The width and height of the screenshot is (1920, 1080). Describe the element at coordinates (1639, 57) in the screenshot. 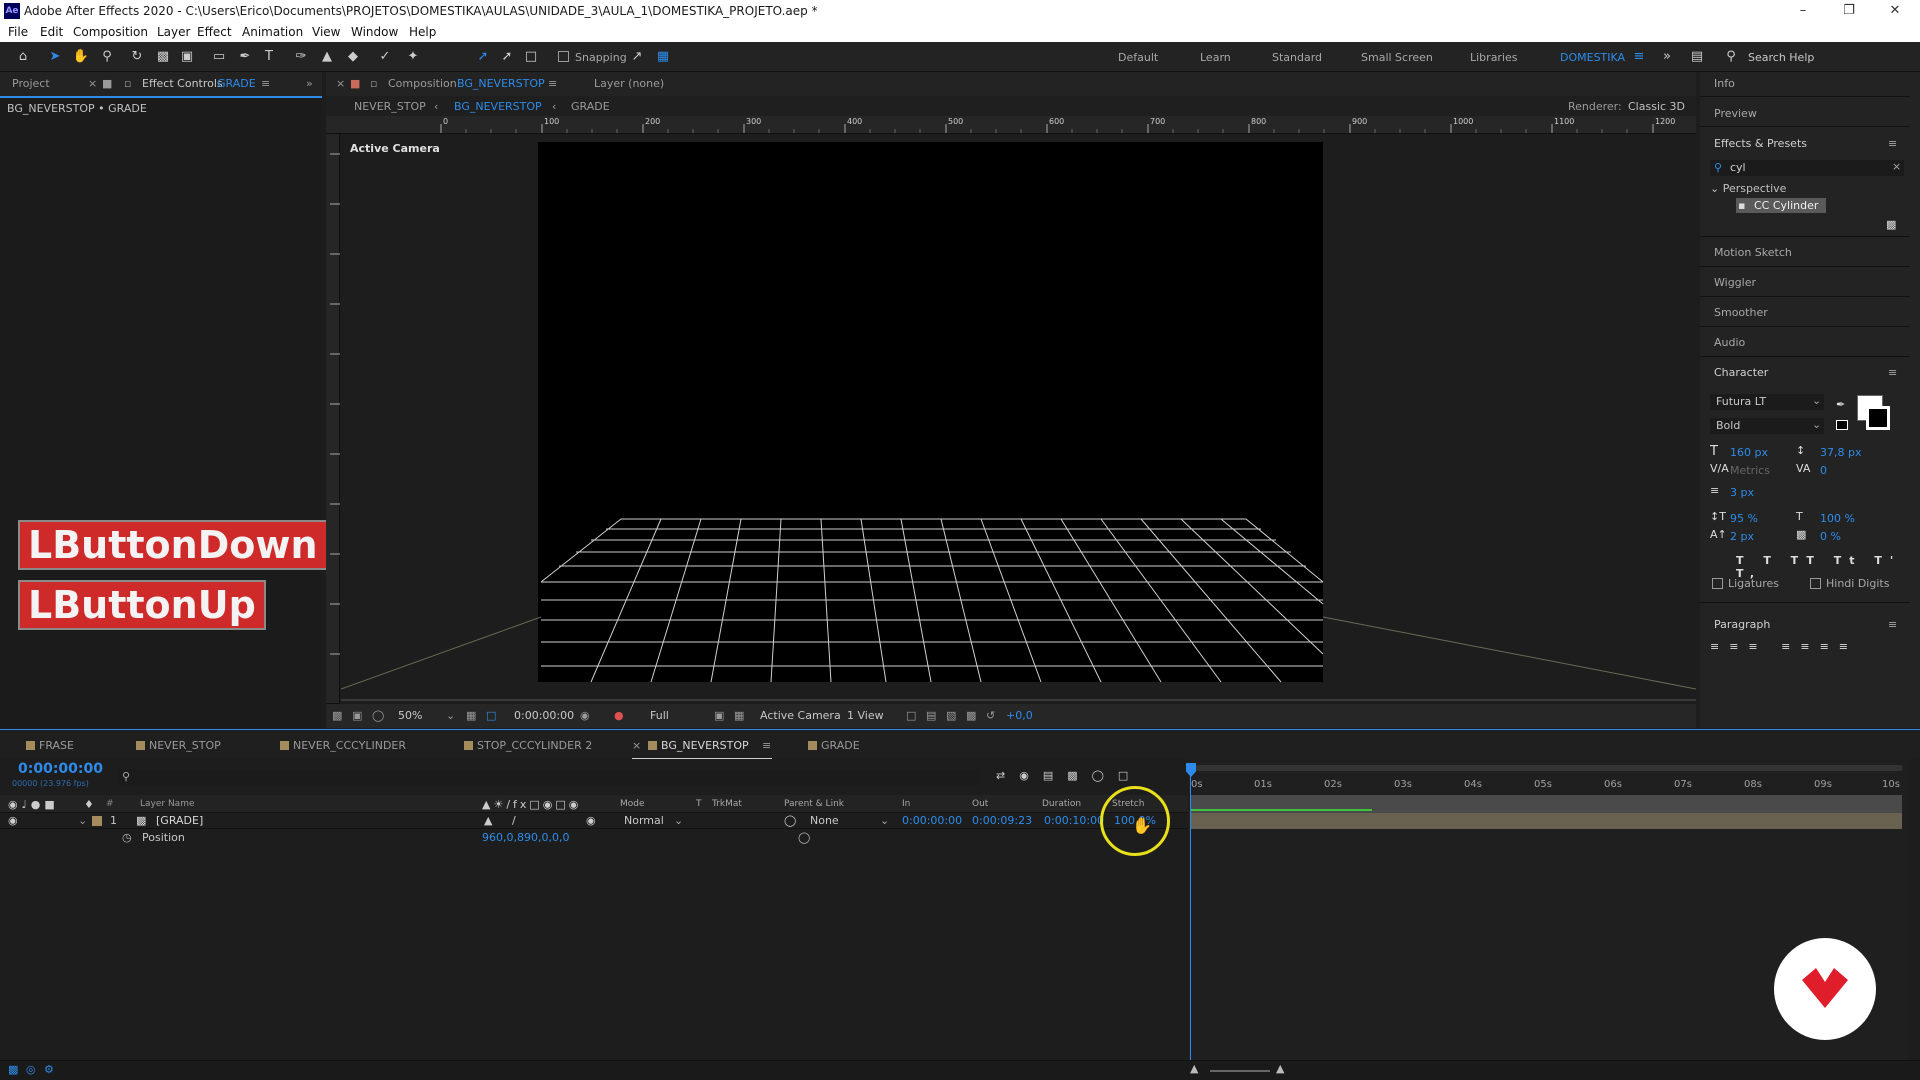

I see `workspace-menu-icon: ≡` at that location.